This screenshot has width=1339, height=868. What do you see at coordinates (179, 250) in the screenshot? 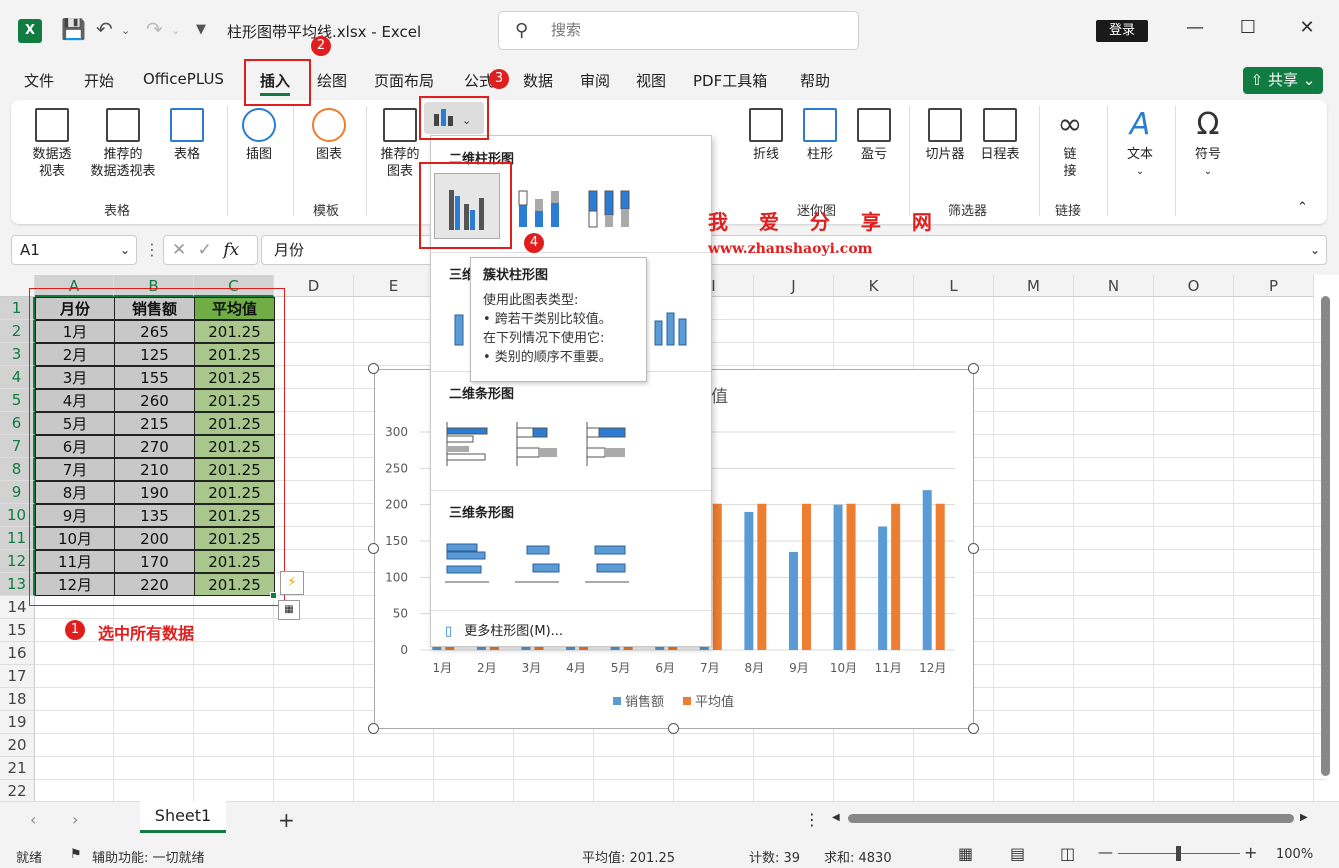
I see `cancel-icon: ✕` at bounding box center [179, 250].